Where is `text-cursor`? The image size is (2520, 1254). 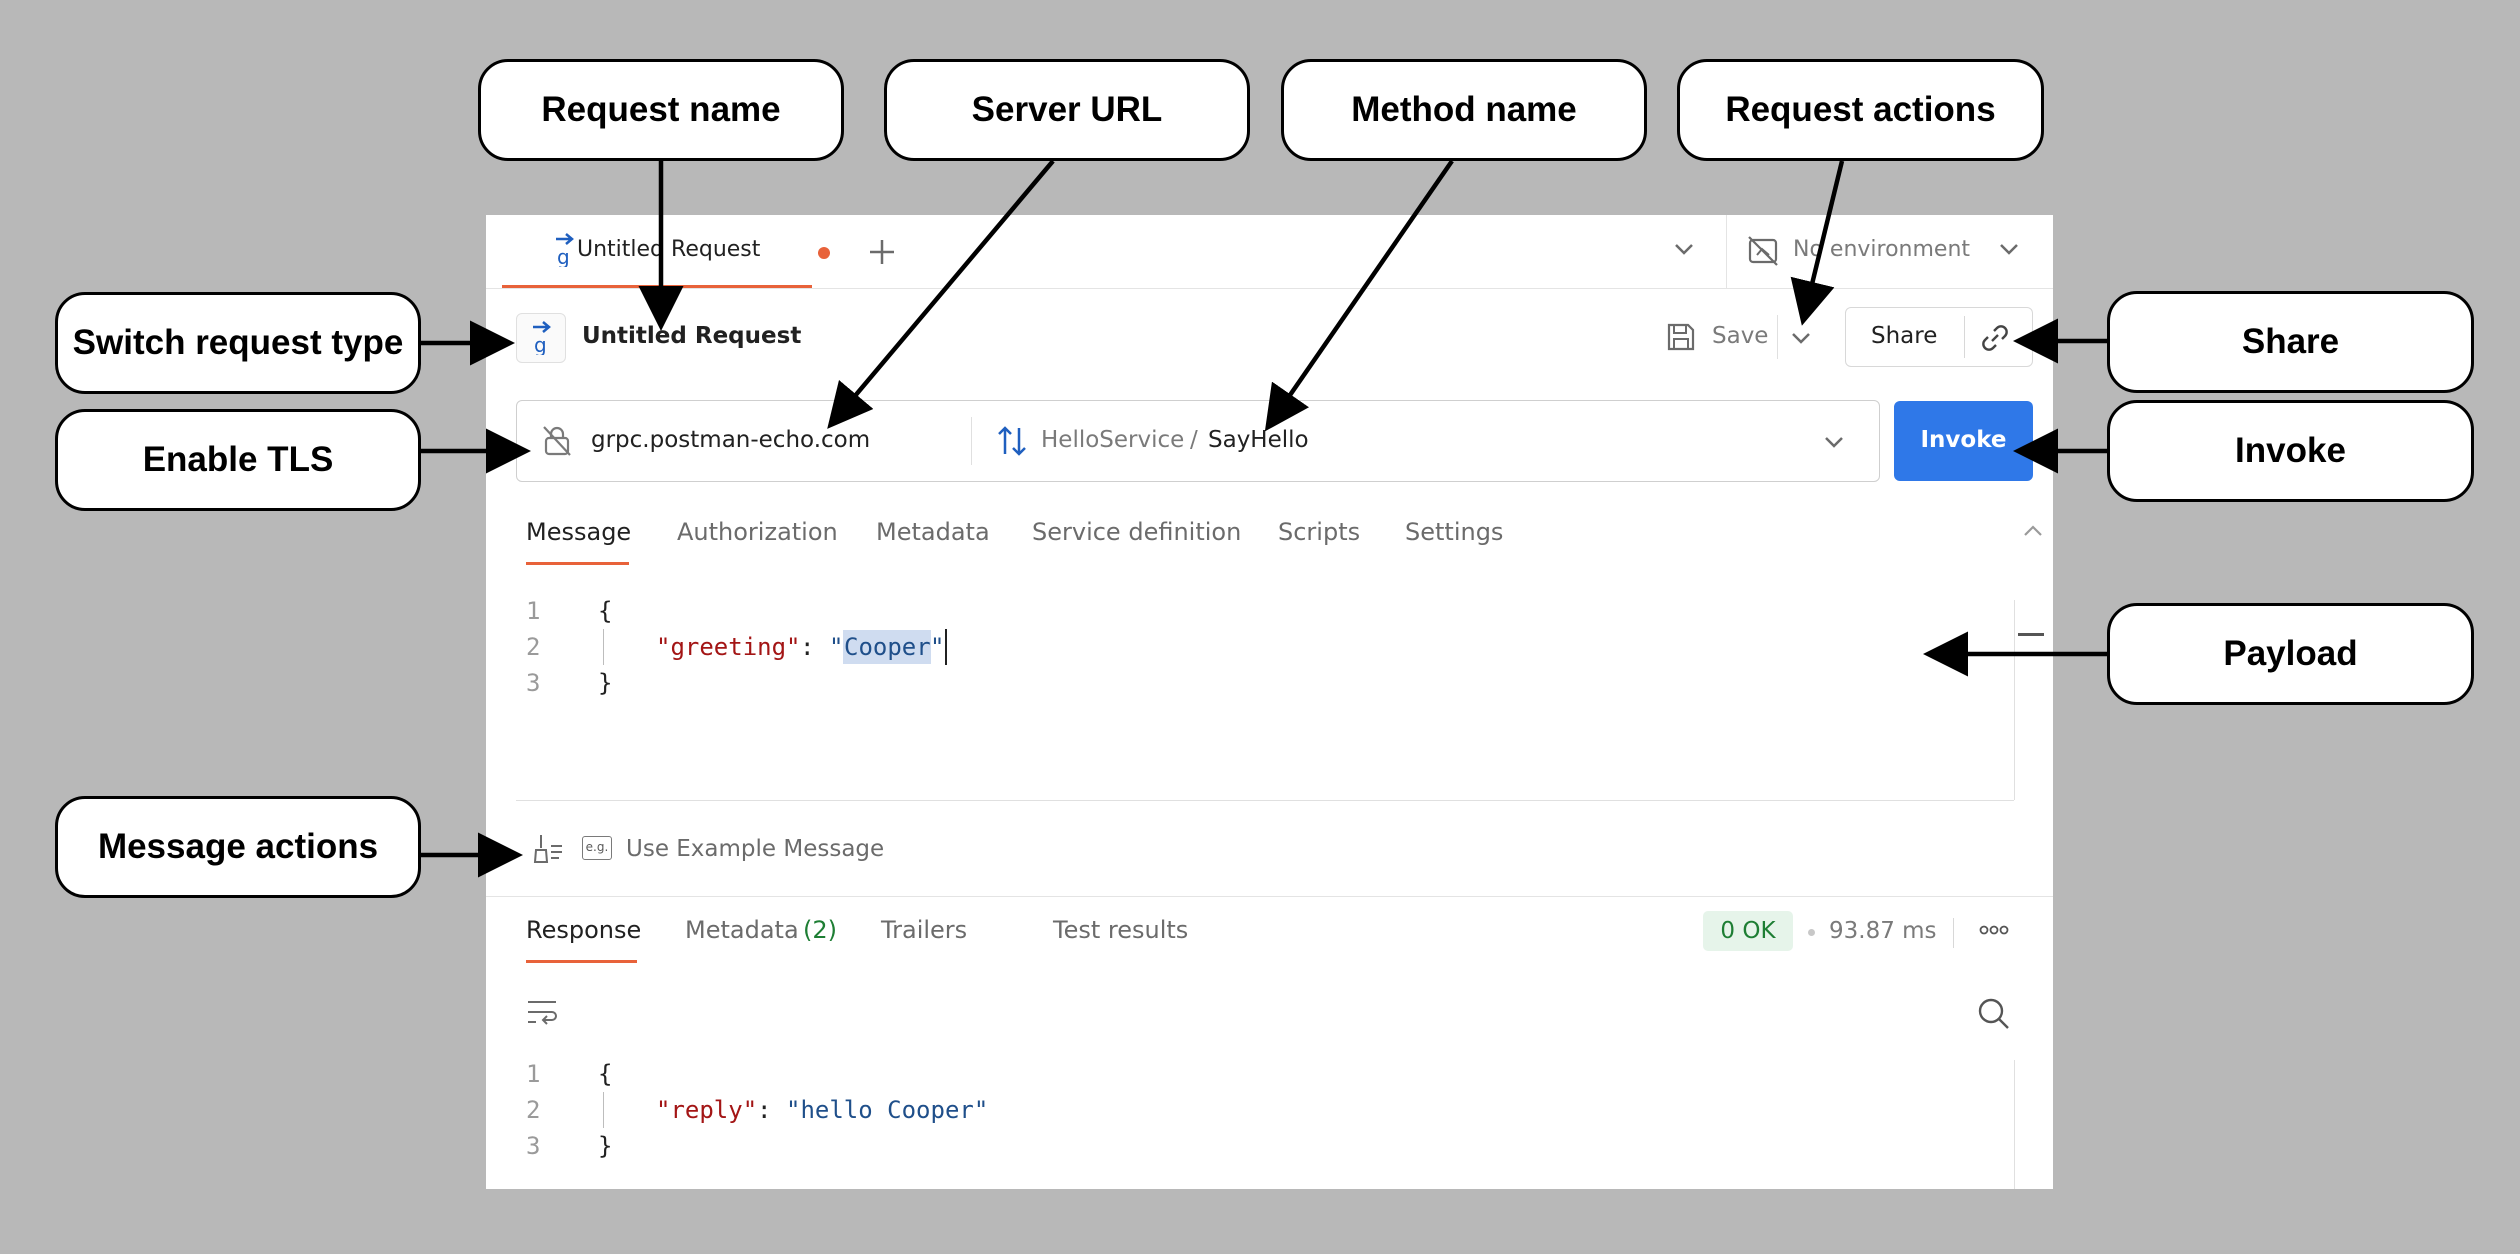 text-cursor is located at coordinates (946, 647).